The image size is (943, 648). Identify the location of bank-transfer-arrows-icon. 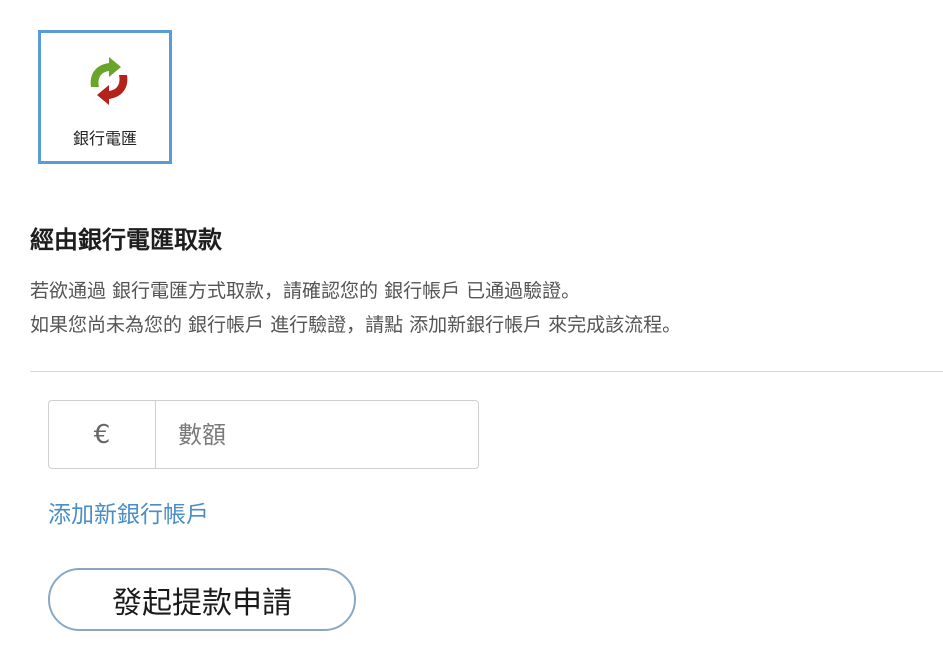
(109, 81).